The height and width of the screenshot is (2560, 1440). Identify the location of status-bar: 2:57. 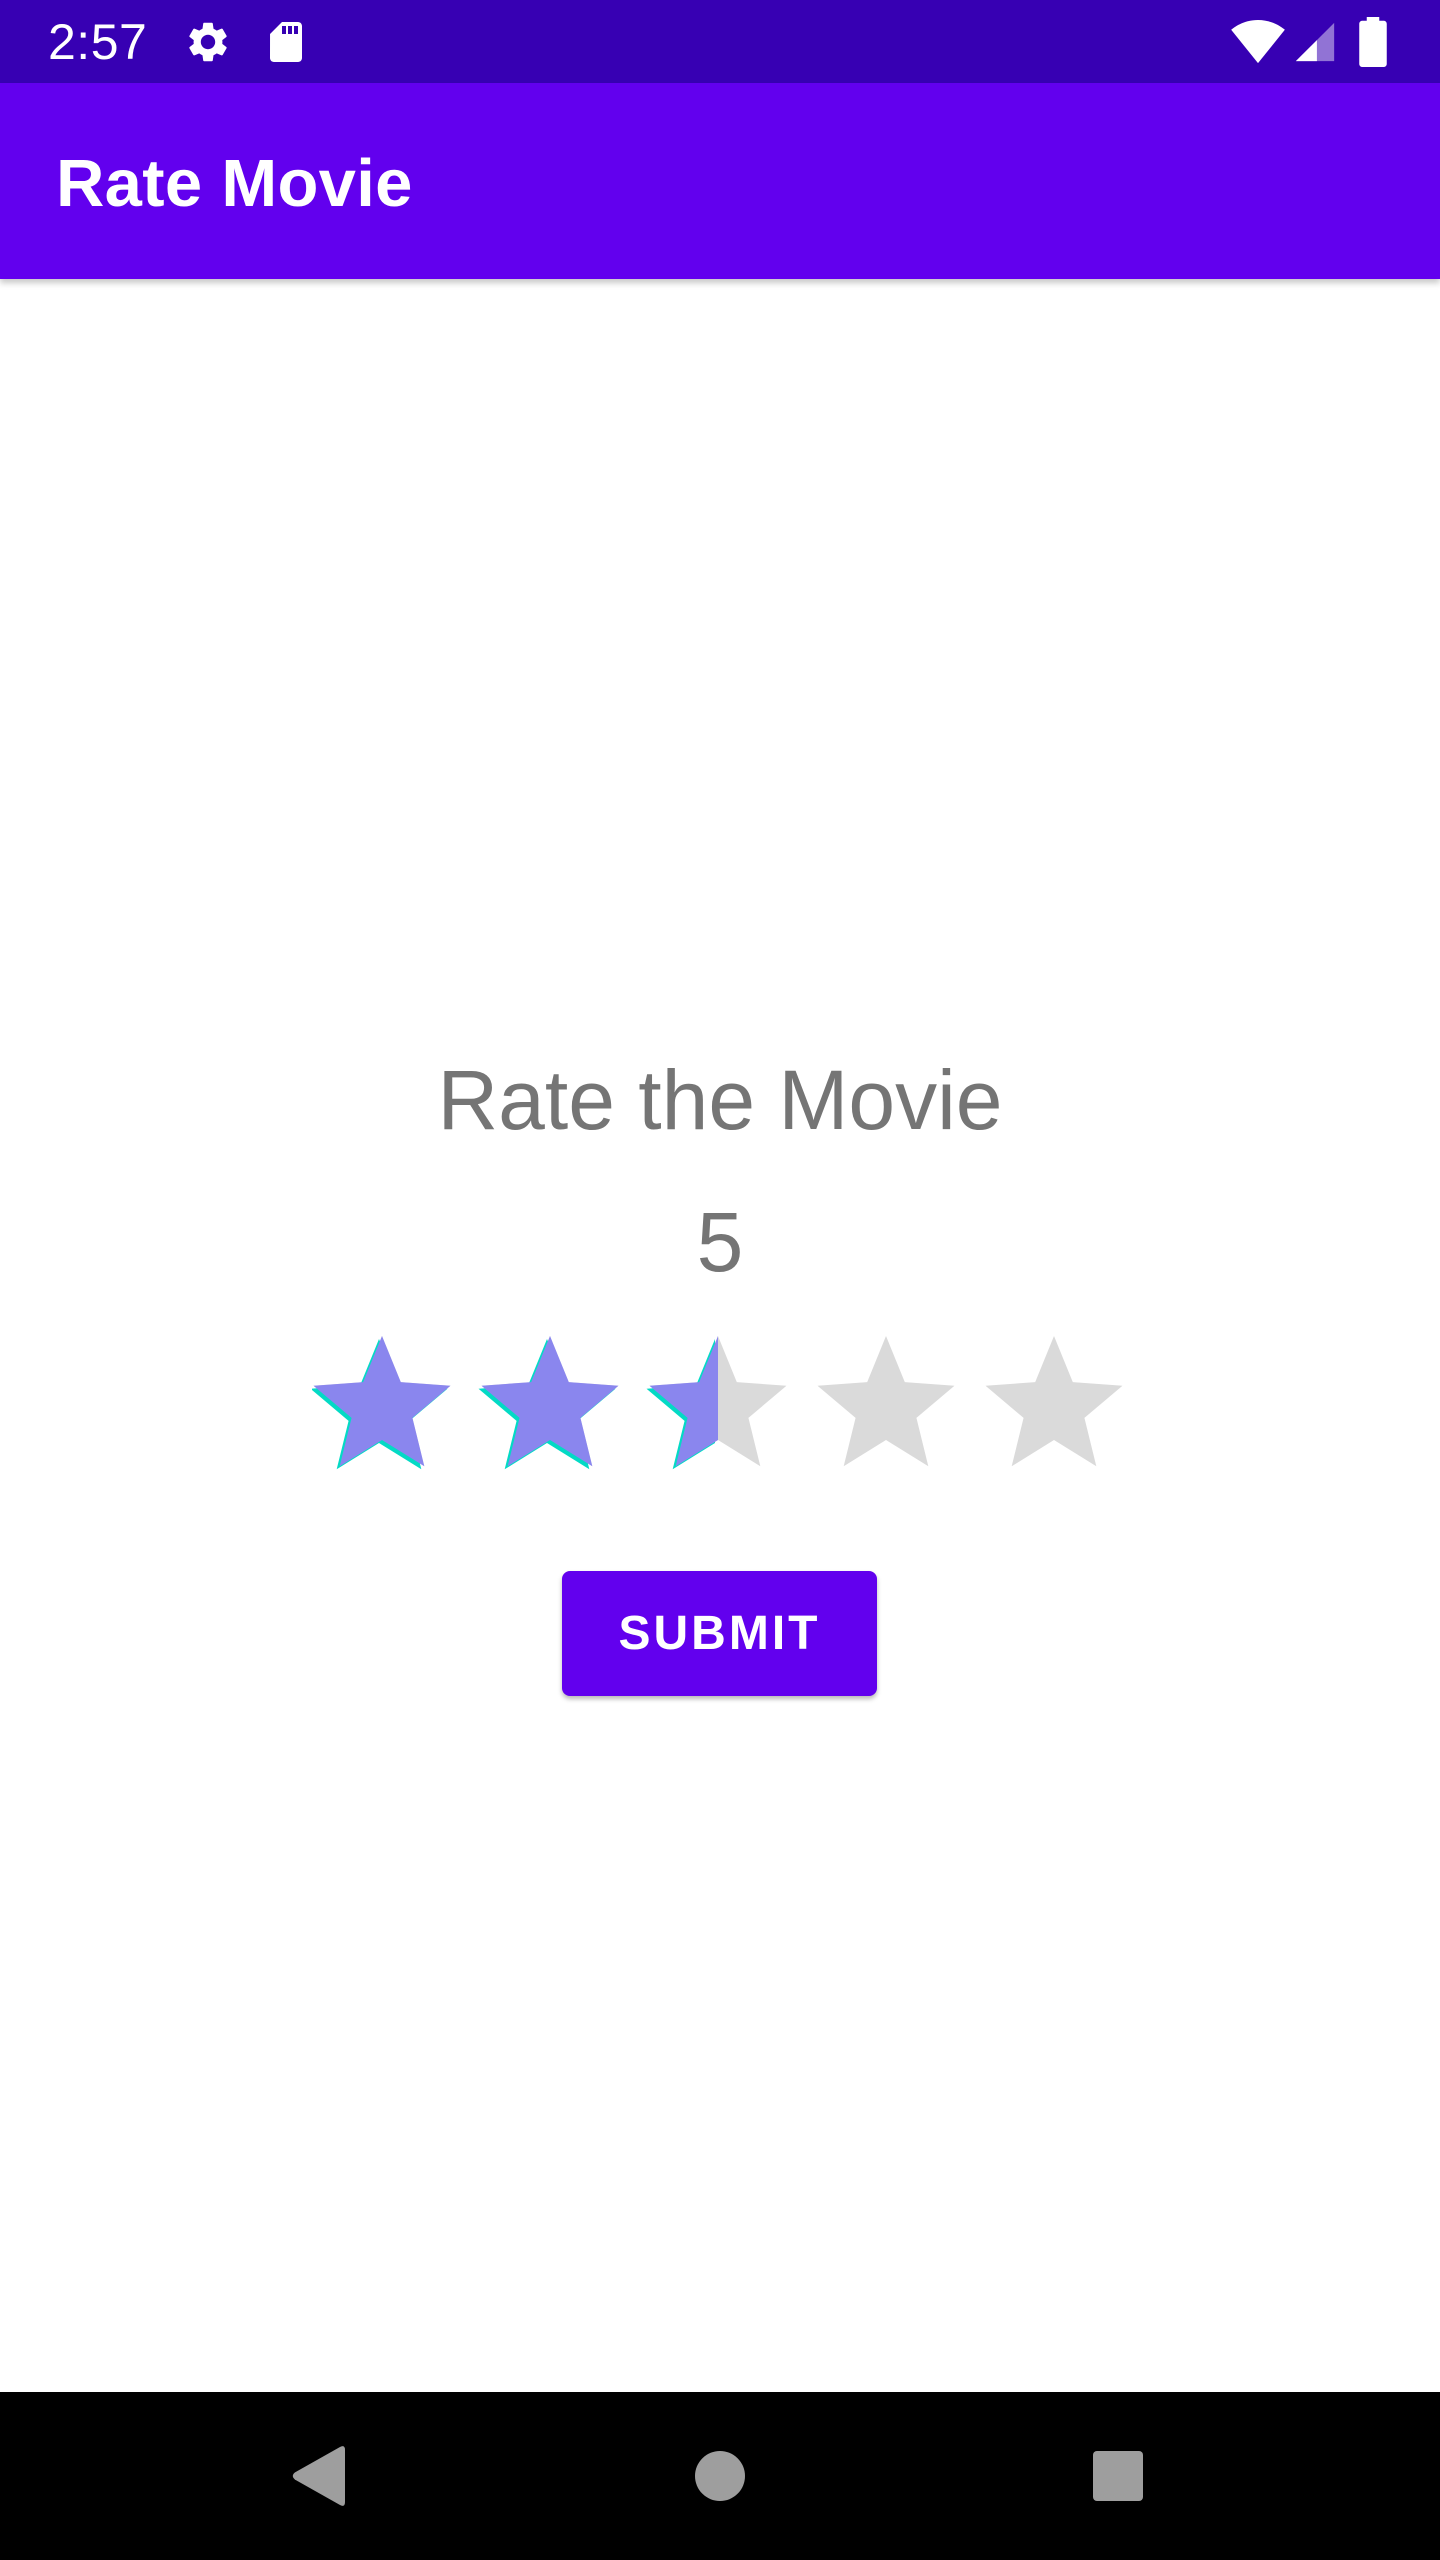
(720, 41).